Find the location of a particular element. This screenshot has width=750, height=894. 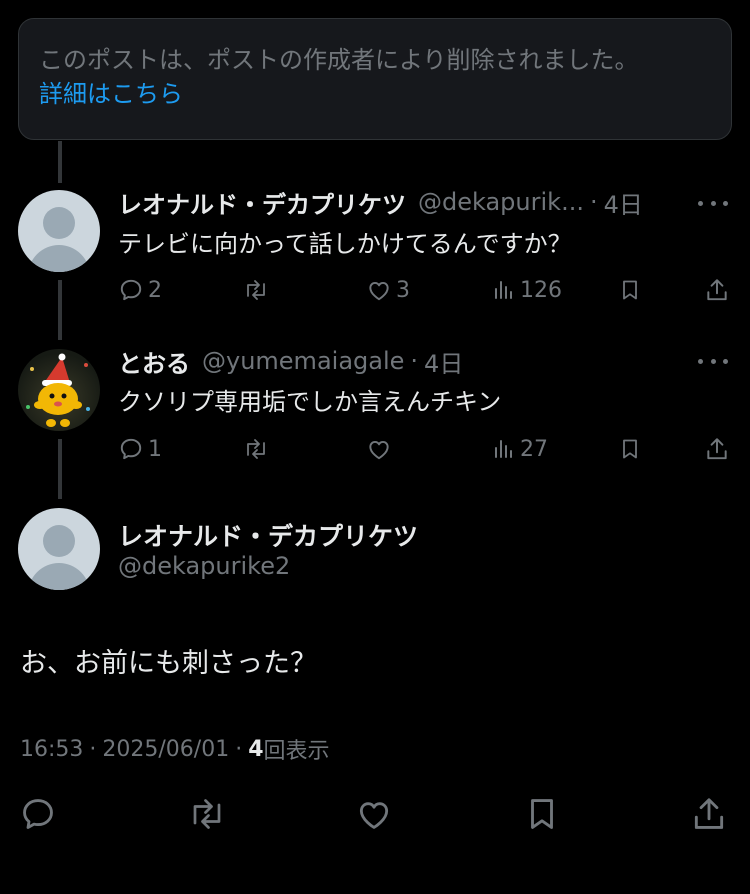

reply-button: 2 is located at coordinates (140, 290).